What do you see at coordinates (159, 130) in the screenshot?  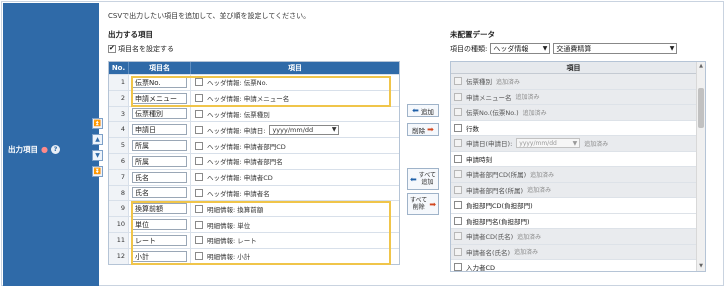 I see `item-name-input: 申請日` at bounding box center [159, 130].